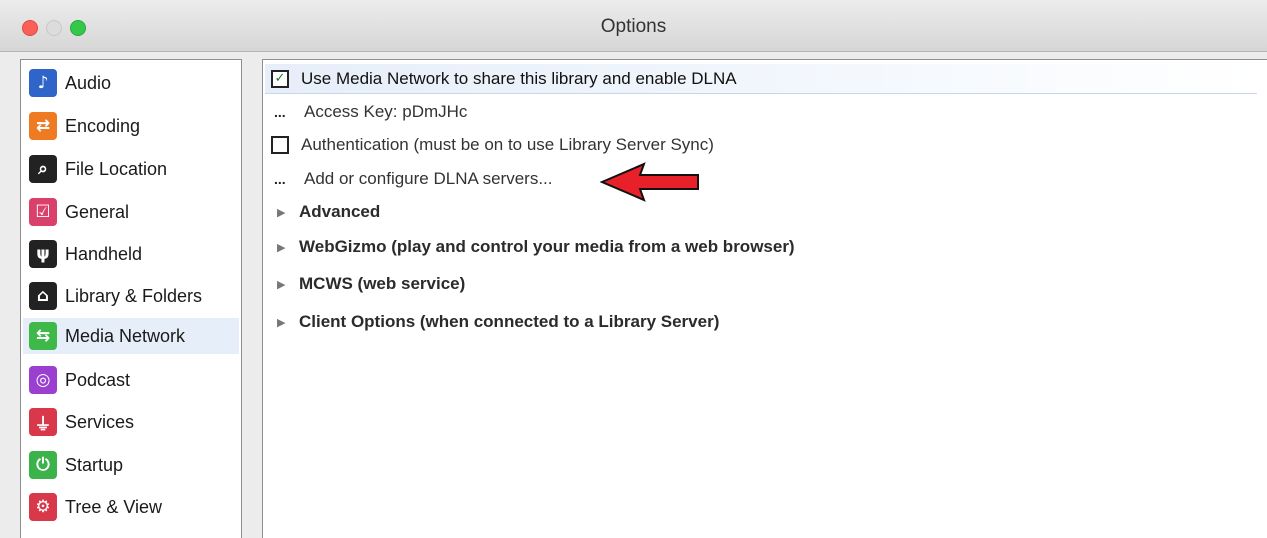 The image size is (1267, 538). I want to click on sidebar-item-label: Services, so click(100, 421).